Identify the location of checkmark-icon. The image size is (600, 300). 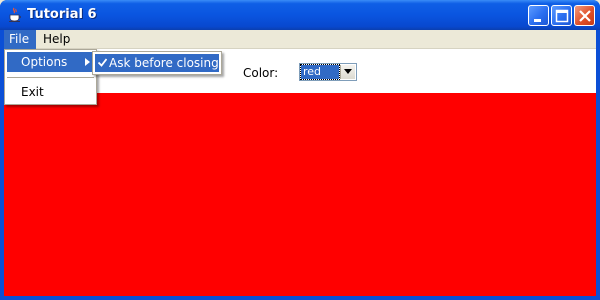
(102, 62).